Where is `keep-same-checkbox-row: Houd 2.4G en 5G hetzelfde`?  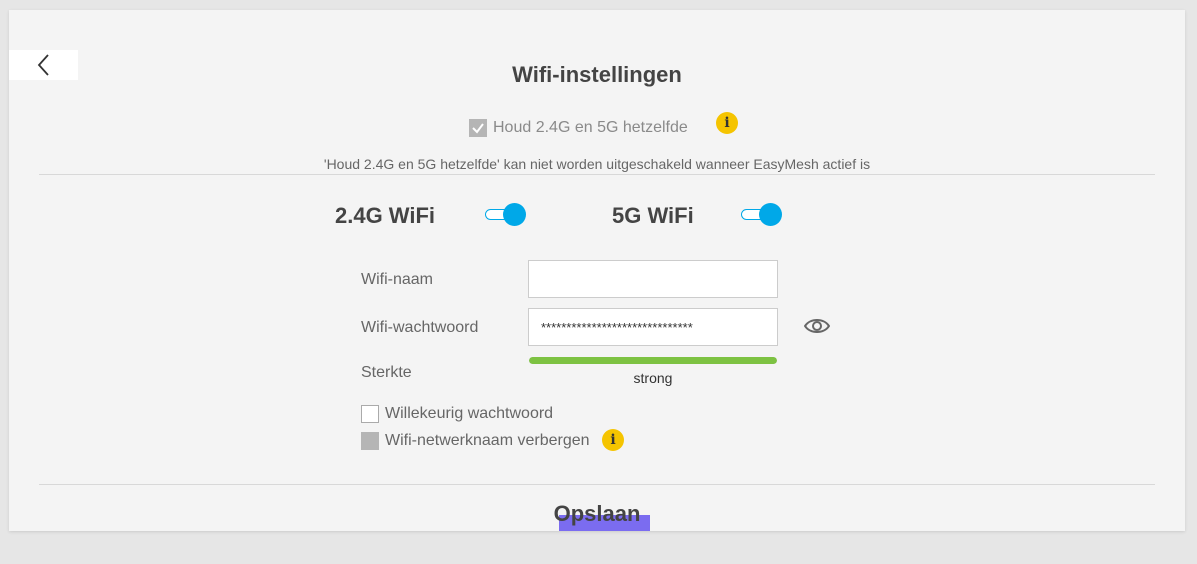 keep-same-checkbox-row: Houd 2.4G en 5G hetzelfde is located at coordinates (578, 128).